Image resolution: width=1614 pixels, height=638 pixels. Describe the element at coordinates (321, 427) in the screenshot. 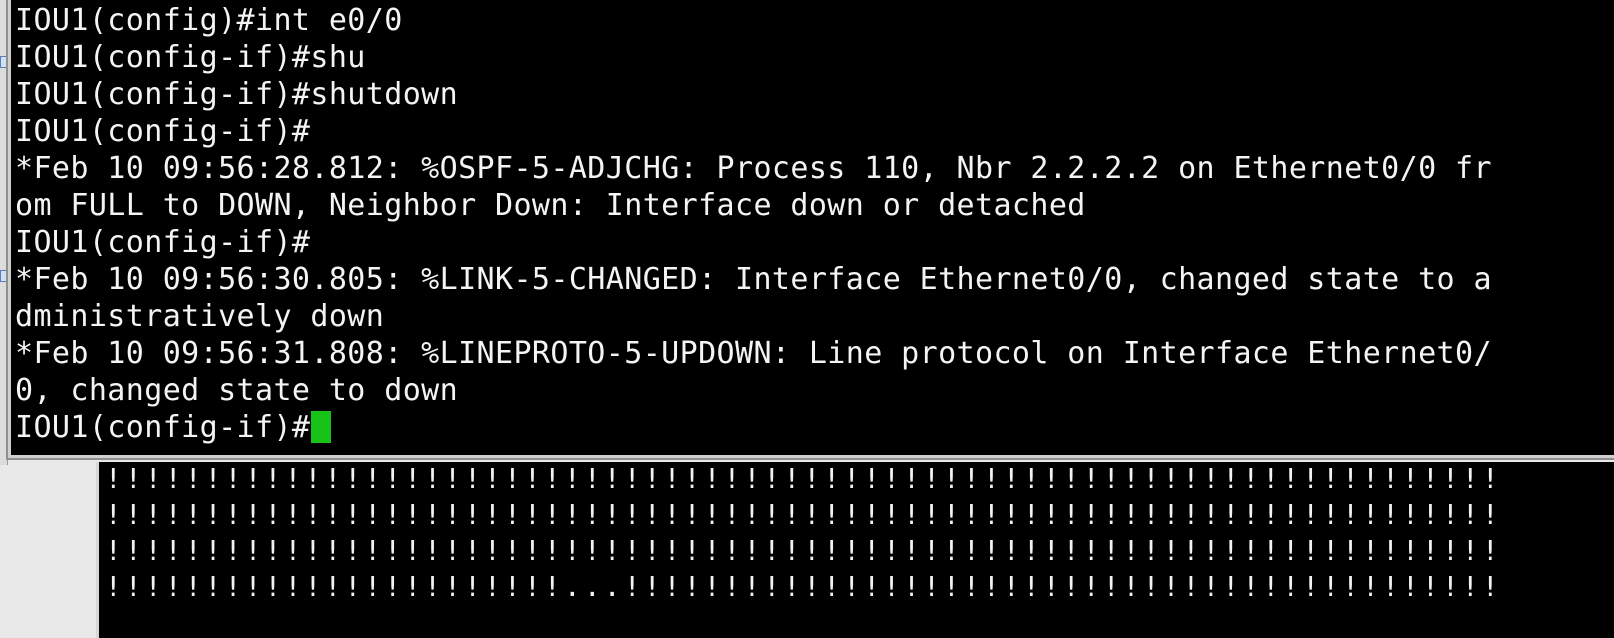

I see `text-cursor` at that location.